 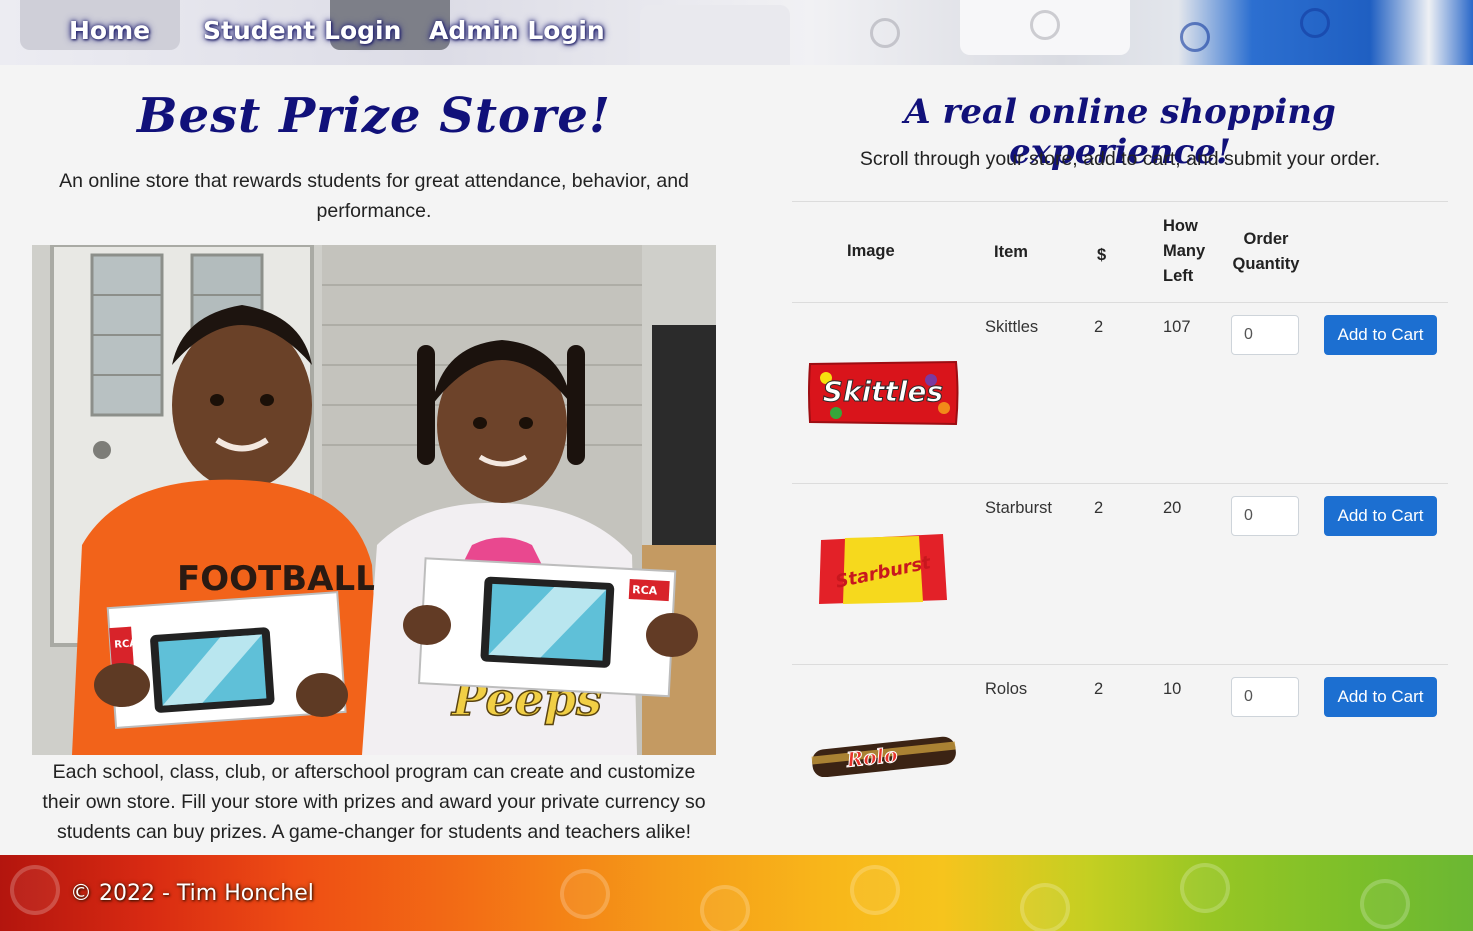 I want to click on row1-item: Skittles, so click(x=1012, y=327).